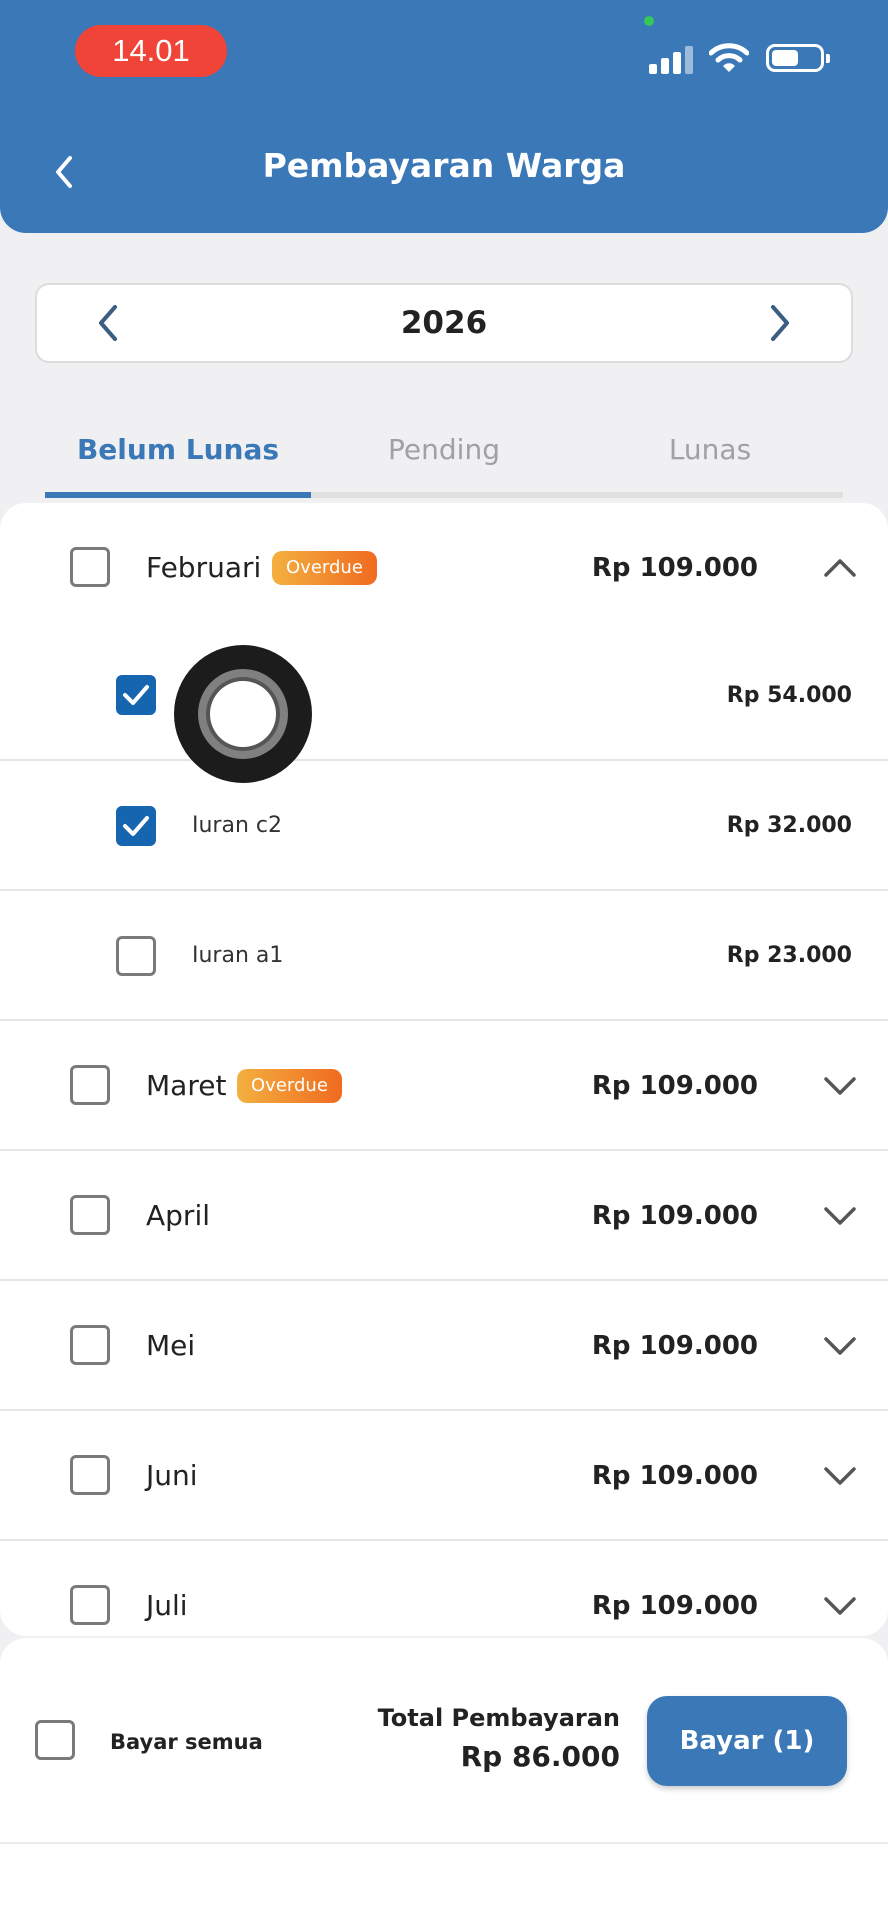 The height and width of the screenshot is (1920, 888). Describe the element at coordinates (840, 568) in the screenshot. I see `chevron-up-icon` at that location.